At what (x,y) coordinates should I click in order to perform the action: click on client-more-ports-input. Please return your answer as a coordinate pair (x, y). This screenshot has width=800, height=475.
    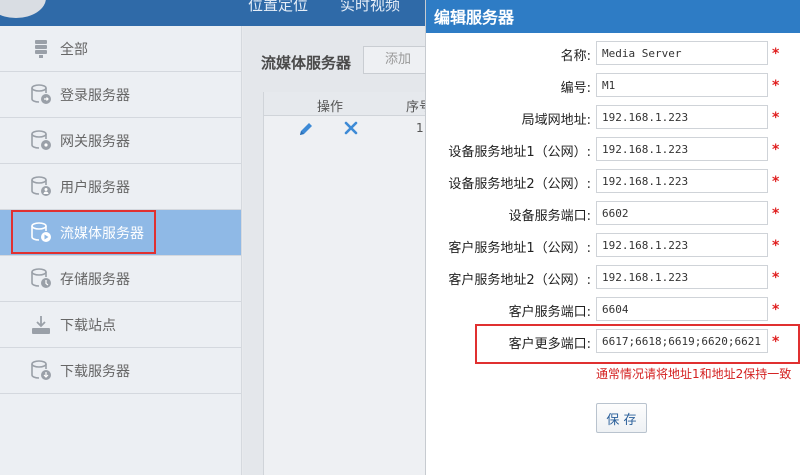
    Looking at the image, I should click on (682, 341).